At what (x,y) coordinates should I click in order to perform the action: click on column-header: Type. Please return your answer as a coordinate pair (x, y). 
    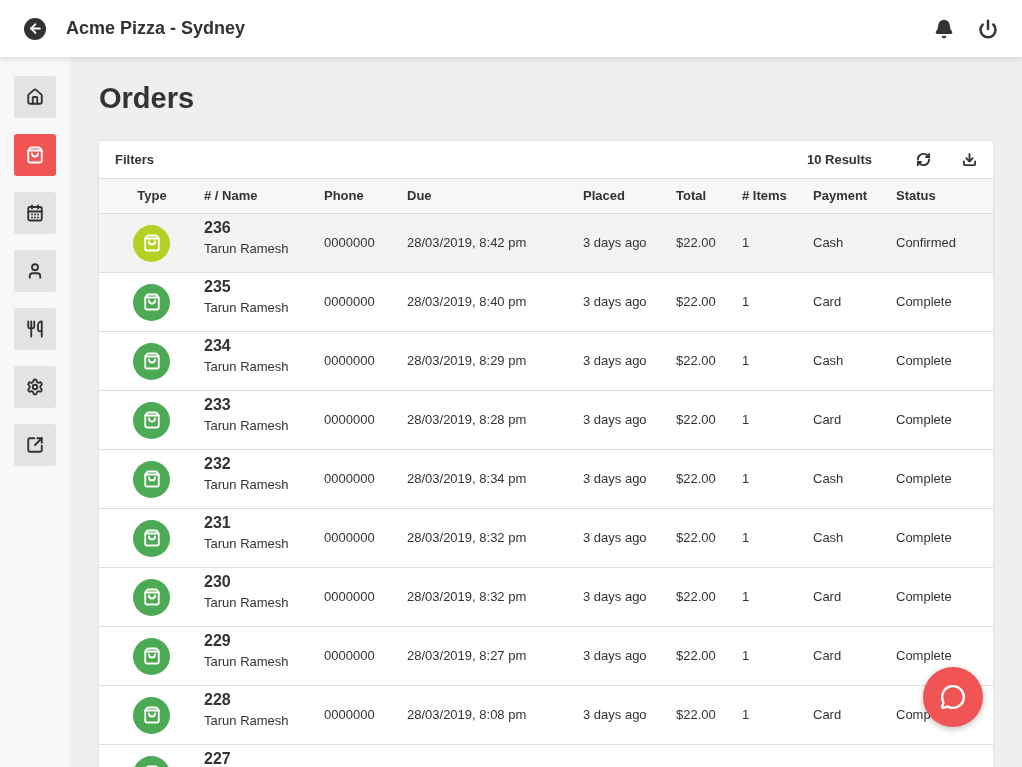
    Looking at the image, I should click on (151, 196).